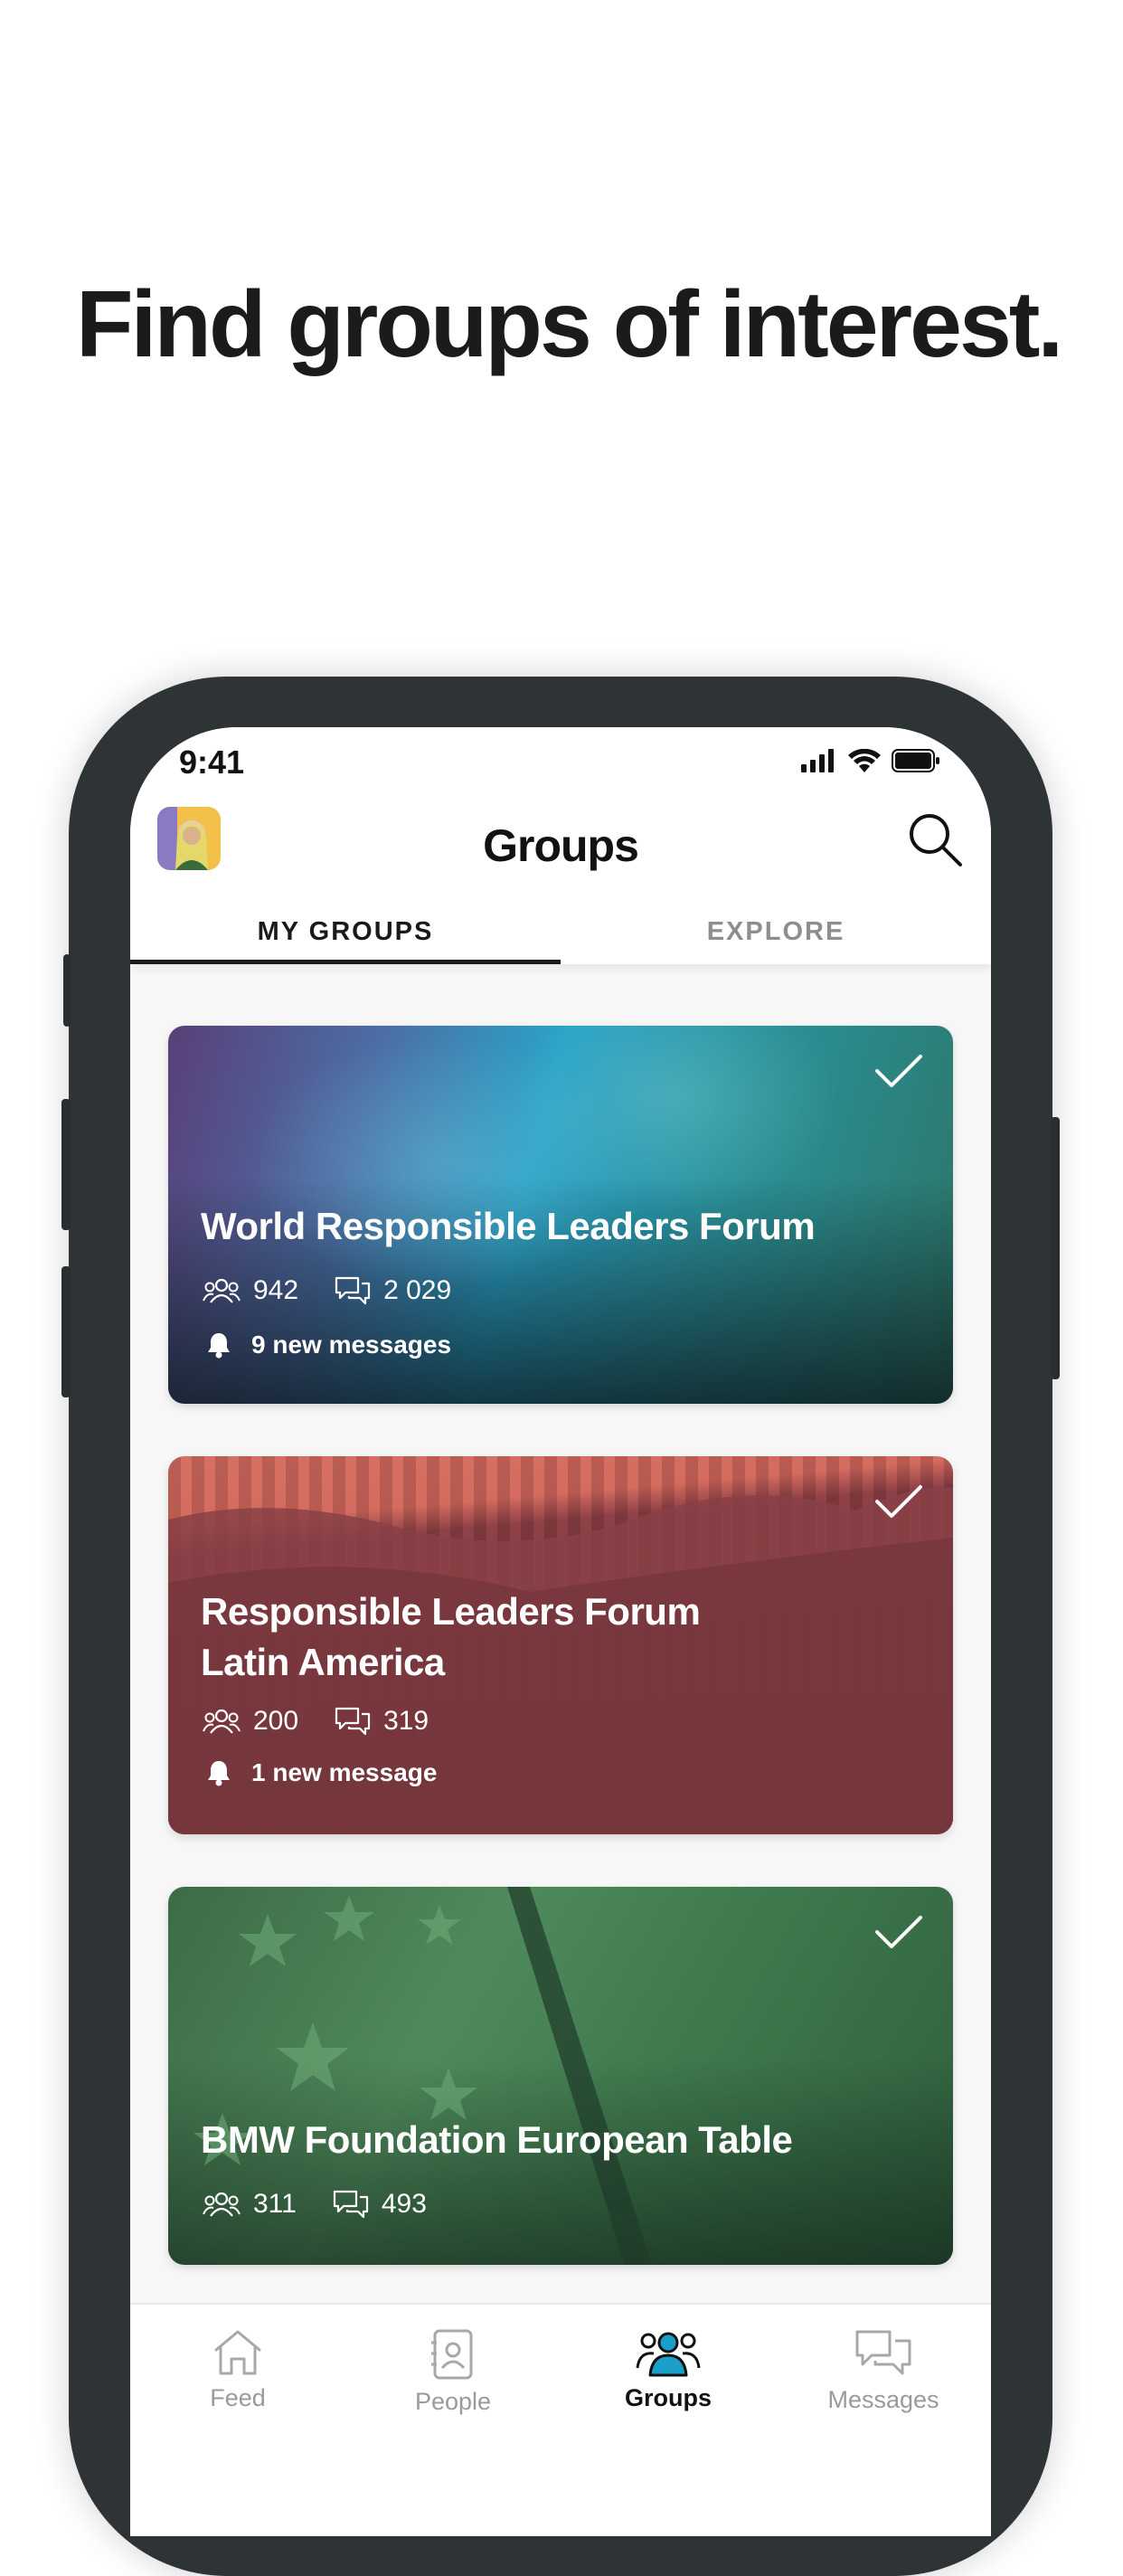 The image size is (1123, 2576). Describe the element at coordinates (250, 1722) in the screenshot. I see `member-count: 200` at that location.